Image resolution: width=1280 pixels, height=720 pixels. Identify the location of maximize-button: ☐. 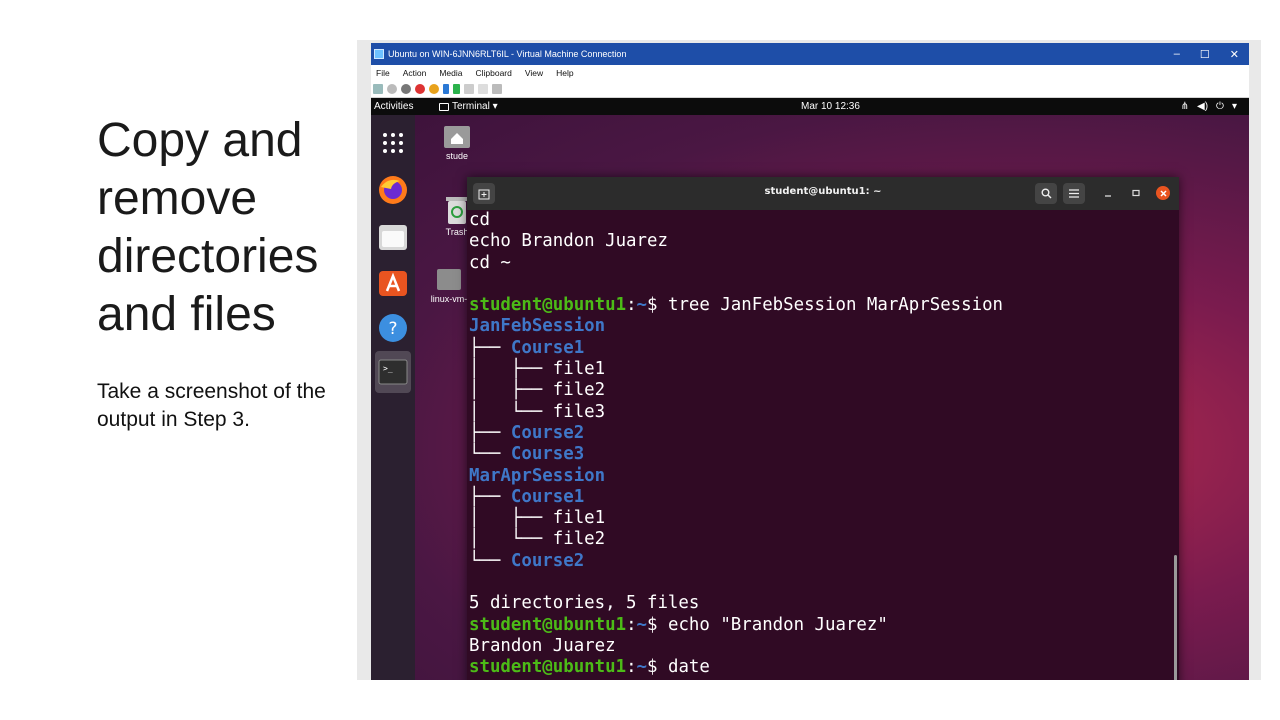
(1205, 54).